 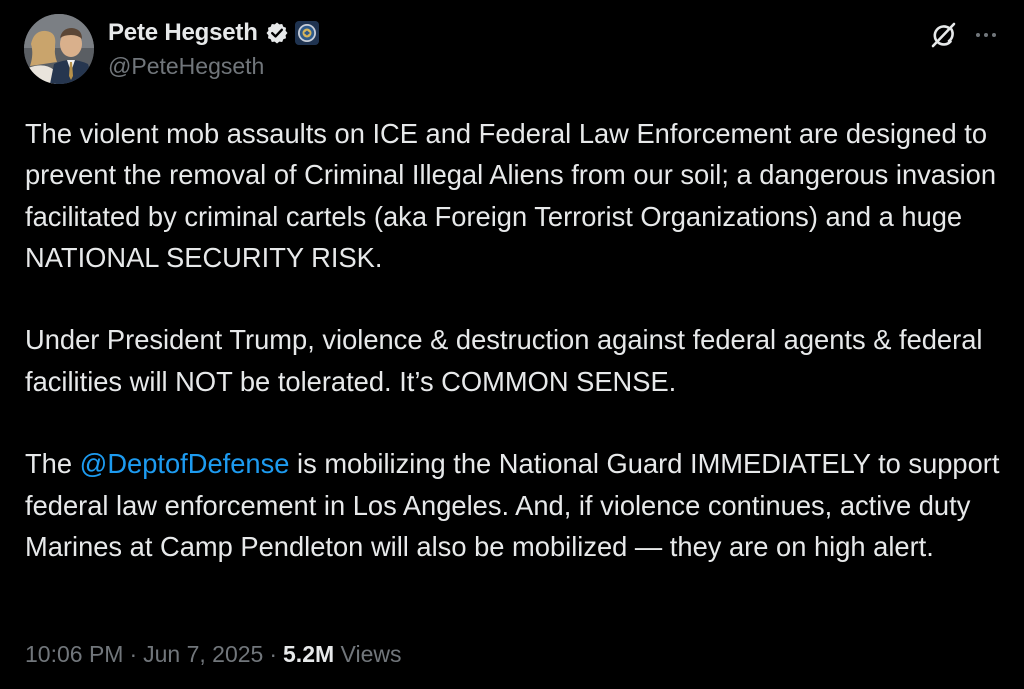 I want to click on avatar-image, so click(x=59, y=49).